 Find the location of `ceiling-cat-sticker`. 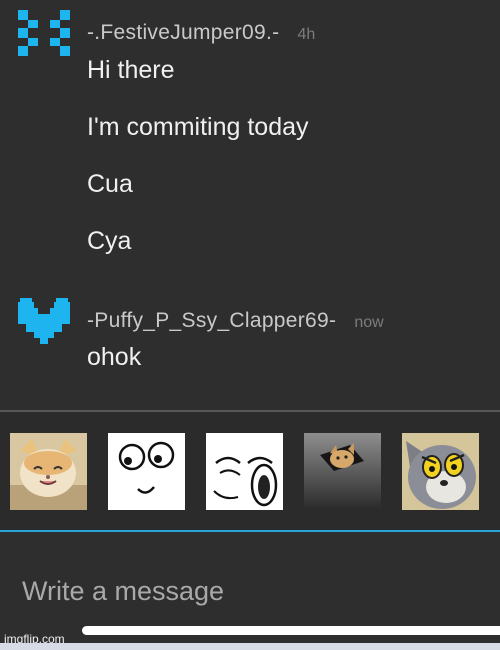

ceiling-cat-sticker is located at coordinates (342, 471).